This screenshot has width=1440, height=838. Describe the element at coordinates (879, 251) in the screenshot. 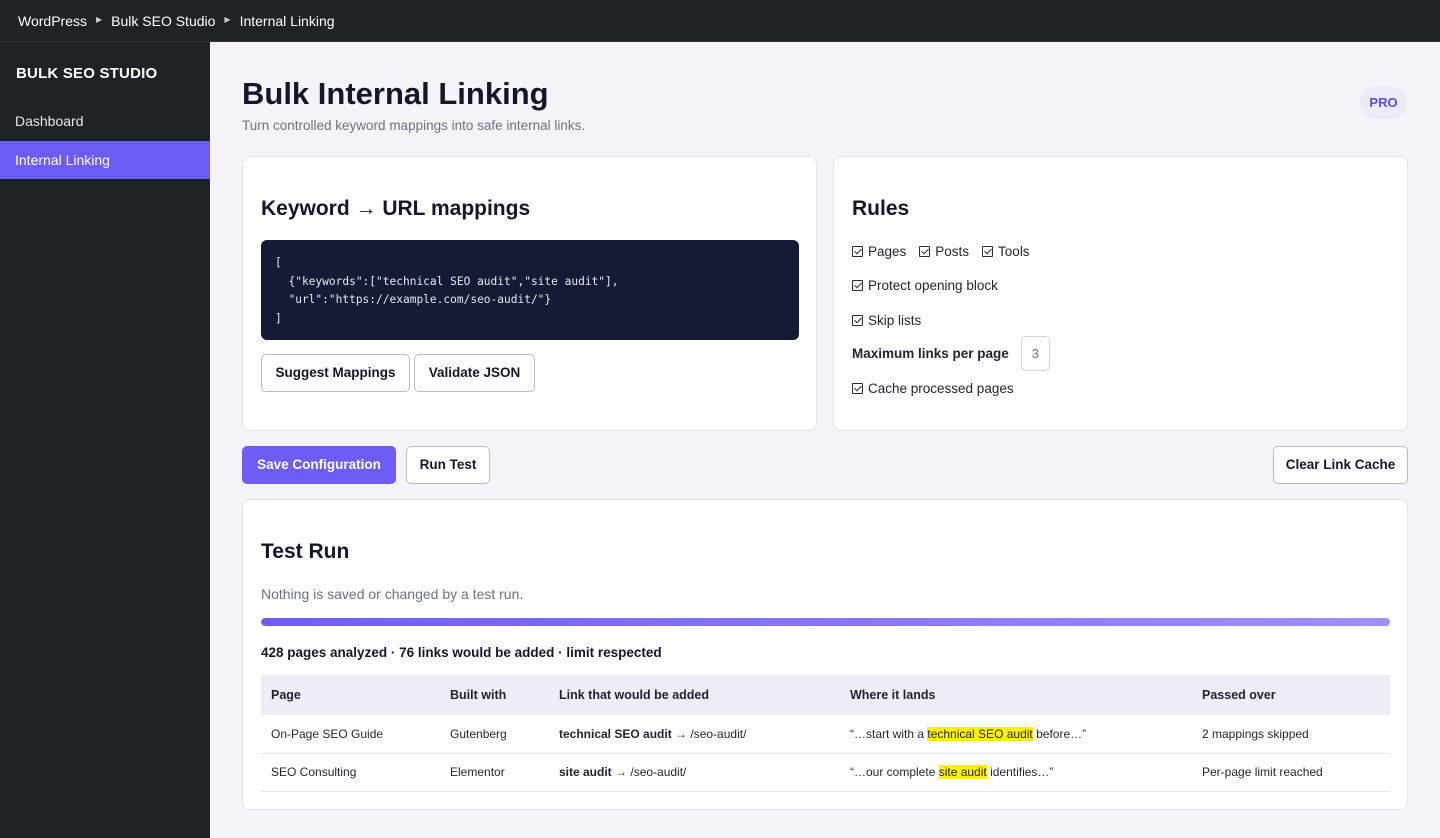

I see `checkbox-pages: Pages` at that location.